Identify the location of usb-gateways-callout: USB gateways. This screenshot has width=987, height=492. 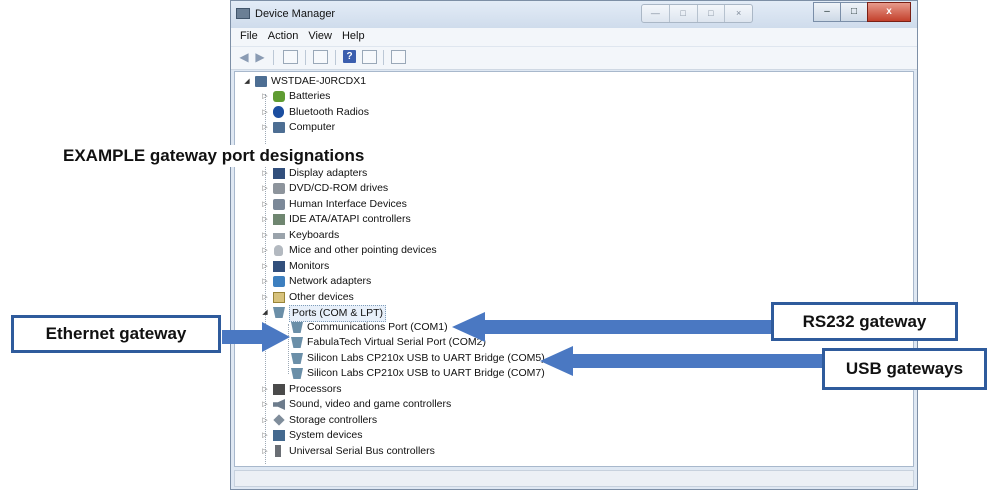
(904, 369).